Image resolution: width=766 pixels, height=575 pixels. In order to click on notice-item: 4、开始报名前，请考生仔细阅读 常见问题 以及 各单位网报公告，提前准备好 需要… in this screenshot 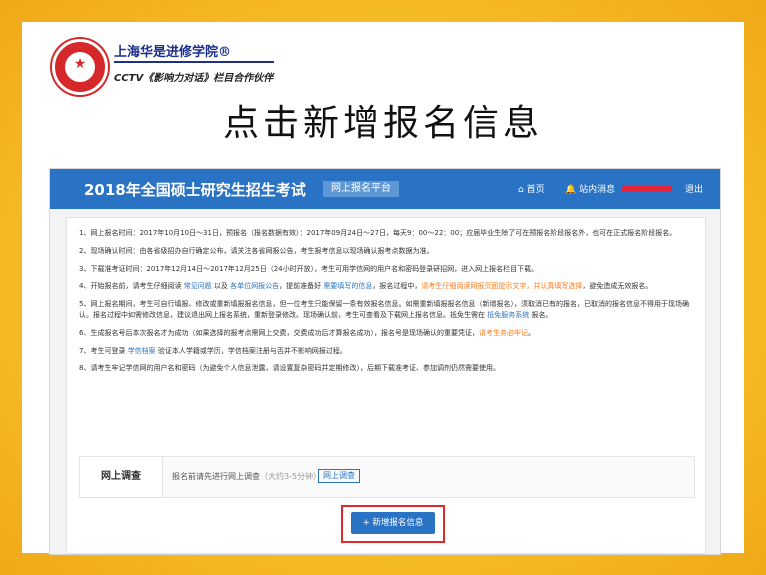, I will do `click(386, 286)`.